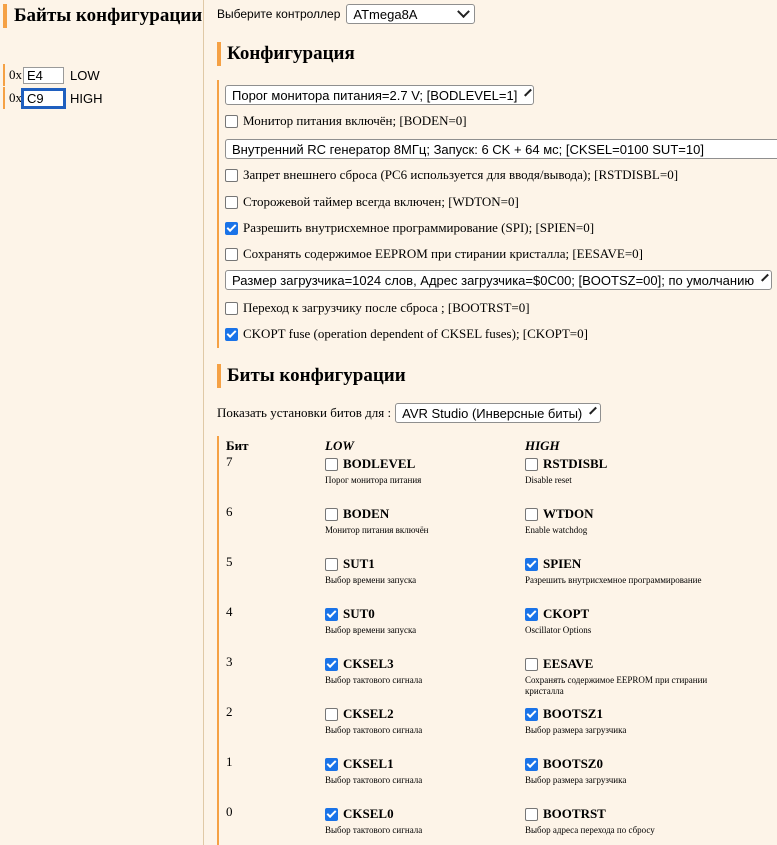  I want to click on fuse-bit-head: EESAVE, so click(622, 664).